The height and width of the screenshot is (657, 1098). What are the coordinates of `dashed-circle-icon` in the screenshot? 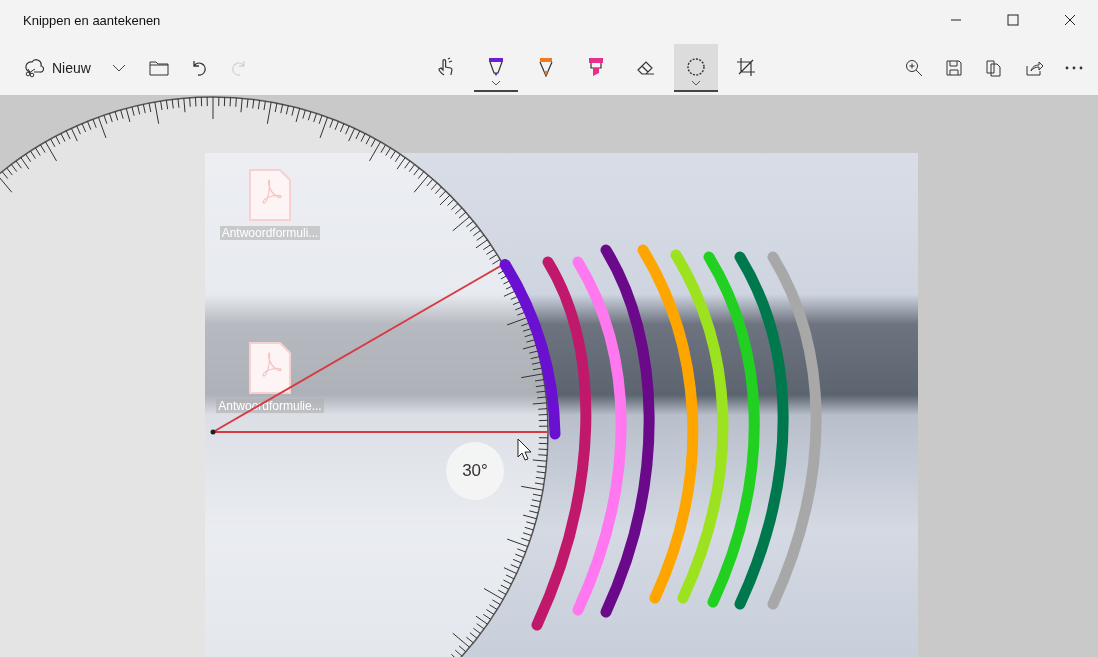 It's located at (696, 66).